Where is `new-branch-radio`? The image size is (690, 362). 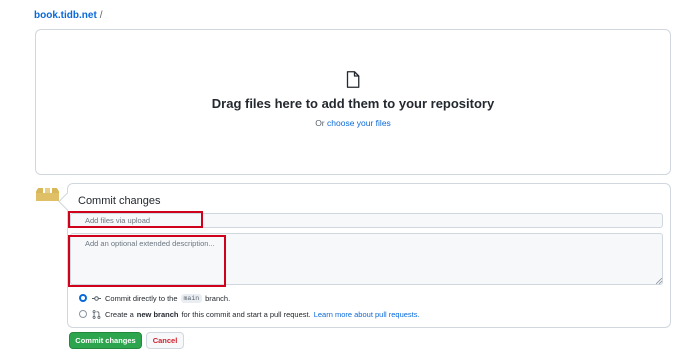
new-branch-radio is located at coordinates (83, 314).